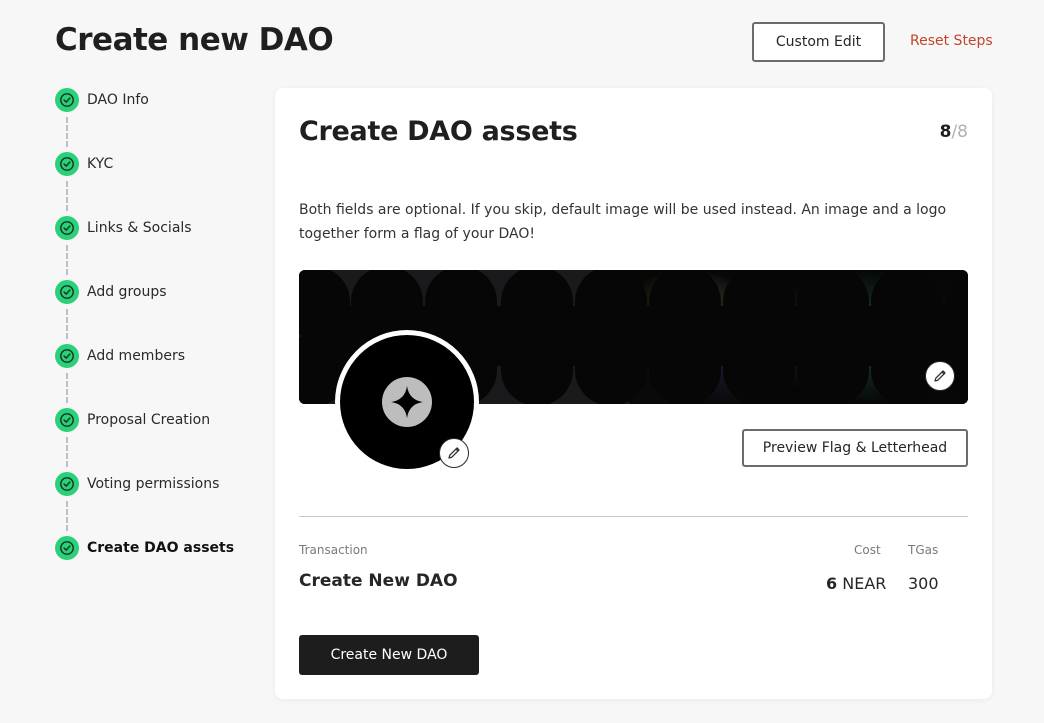  What do you see at coordinates (633, 516) in the screenshot?
I see `divider` at bounding box center [633, 516].